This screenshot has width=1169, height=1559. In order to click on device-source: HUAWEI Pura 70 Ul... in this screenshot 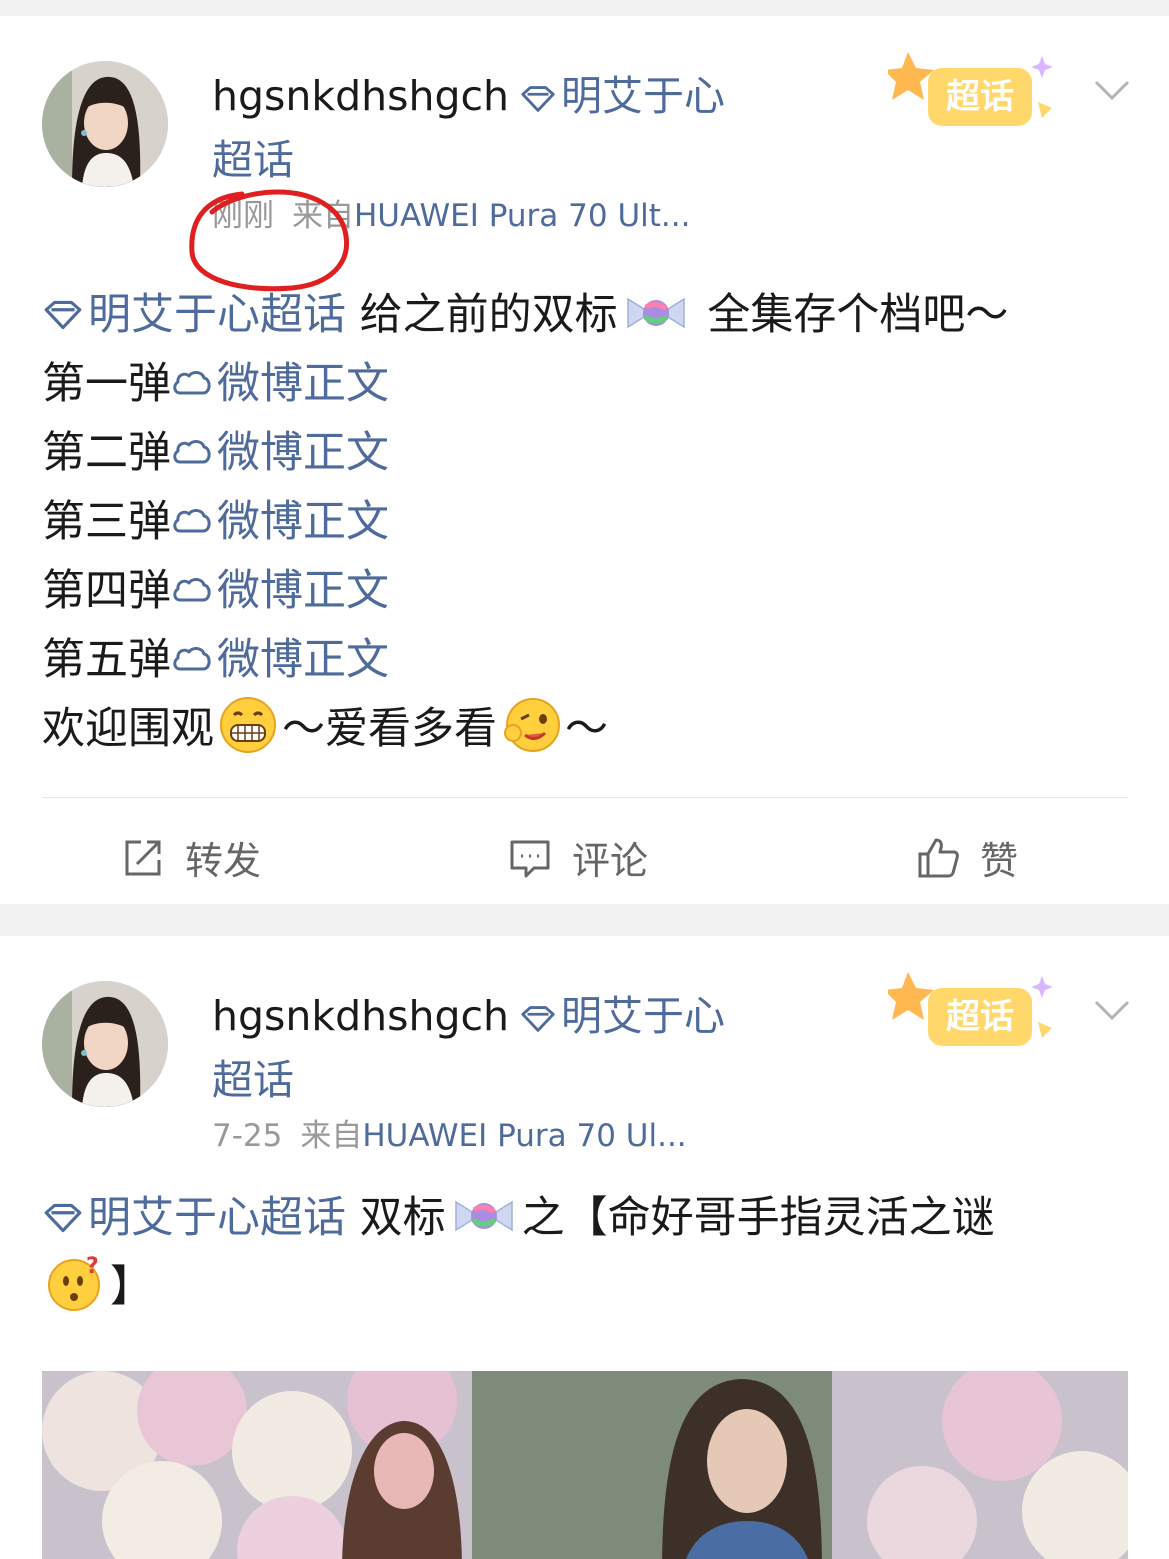, I will do `click(524, 1136)`.